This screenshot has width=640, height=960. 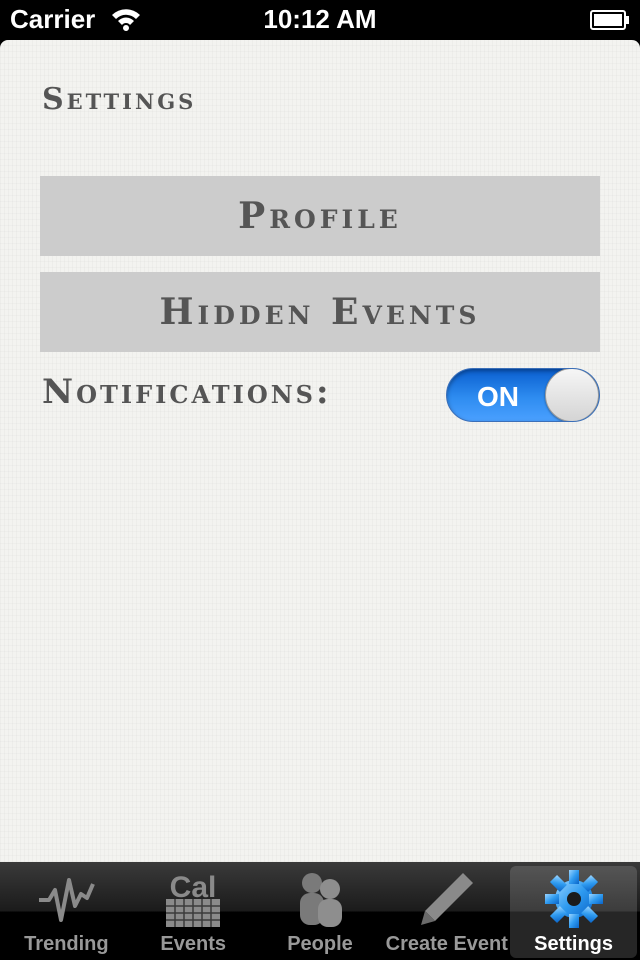 I want to click on clock: 10:12 AM, so click(x=320, y=19).